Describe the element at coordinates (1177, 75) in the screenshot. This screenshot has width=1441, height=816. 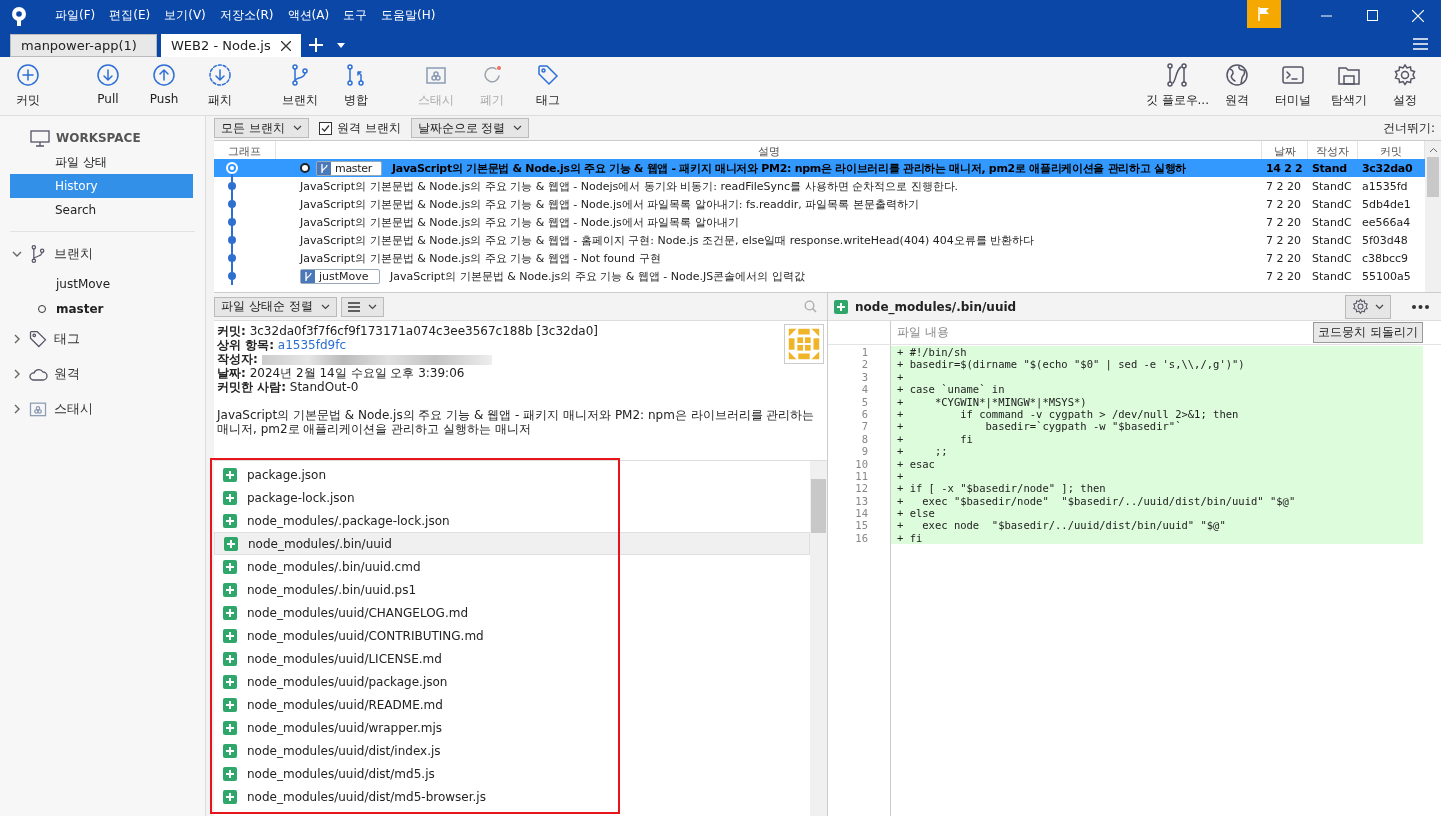
I see `gitflow-icon` at that location.